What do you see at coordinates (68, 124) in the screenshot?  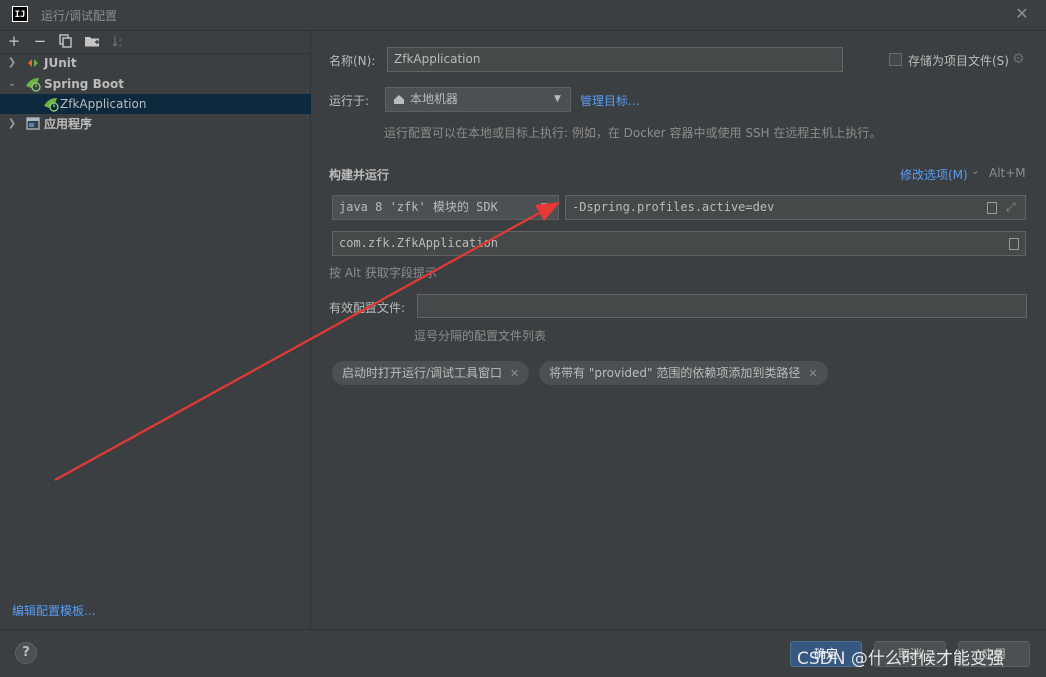 I see `tree-item-label: 应用程序` at bounding box center [68, 124].